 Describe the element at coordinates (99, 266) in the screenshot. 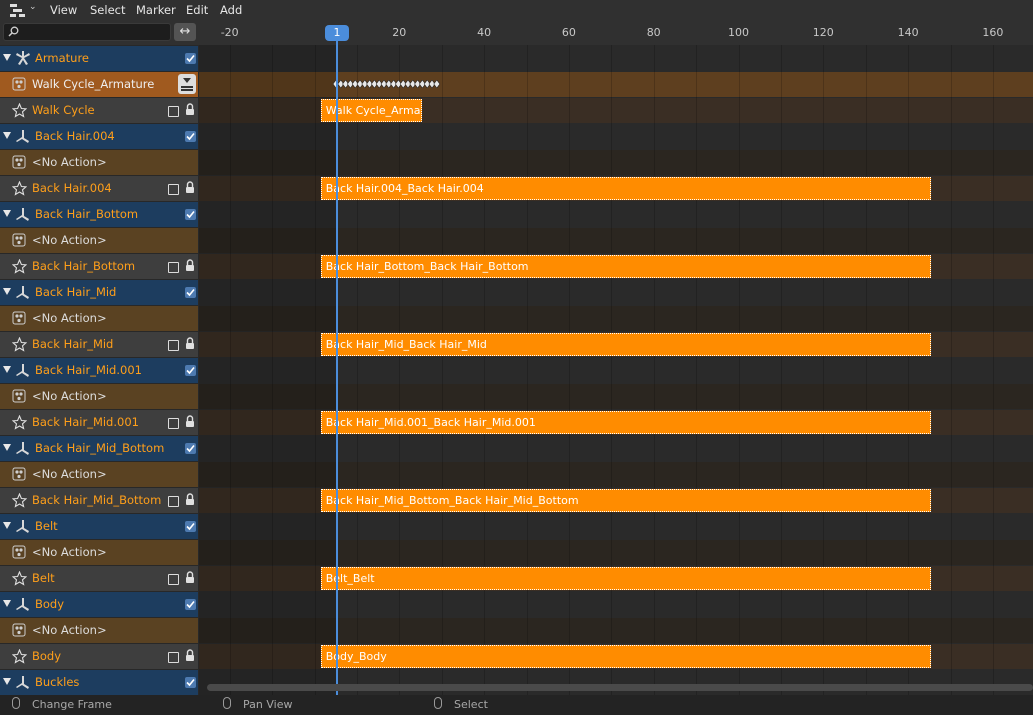

I see `nla-track-channel: Back Hair_Bottom` at that location.